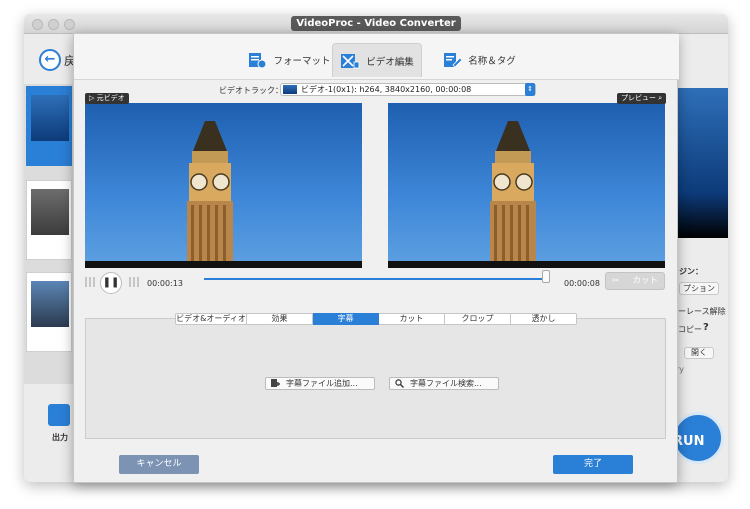 This screenshot has height=509, width=750. Describe the element at coordinates (593, 464) in the screenshot. I see `done-button: 完了` at that location.